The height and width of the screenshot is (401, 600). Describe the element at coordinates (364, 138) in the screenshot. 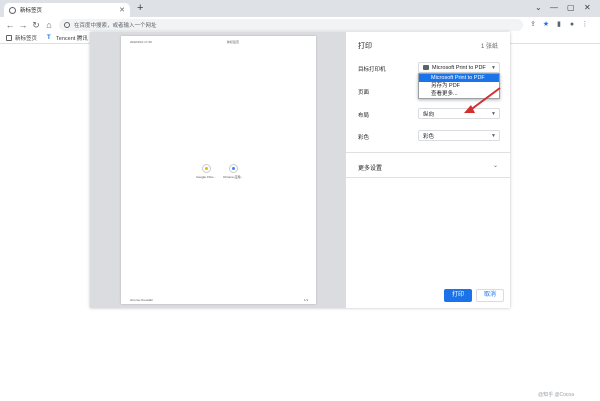

I see `color-label: 彩色` at that location.